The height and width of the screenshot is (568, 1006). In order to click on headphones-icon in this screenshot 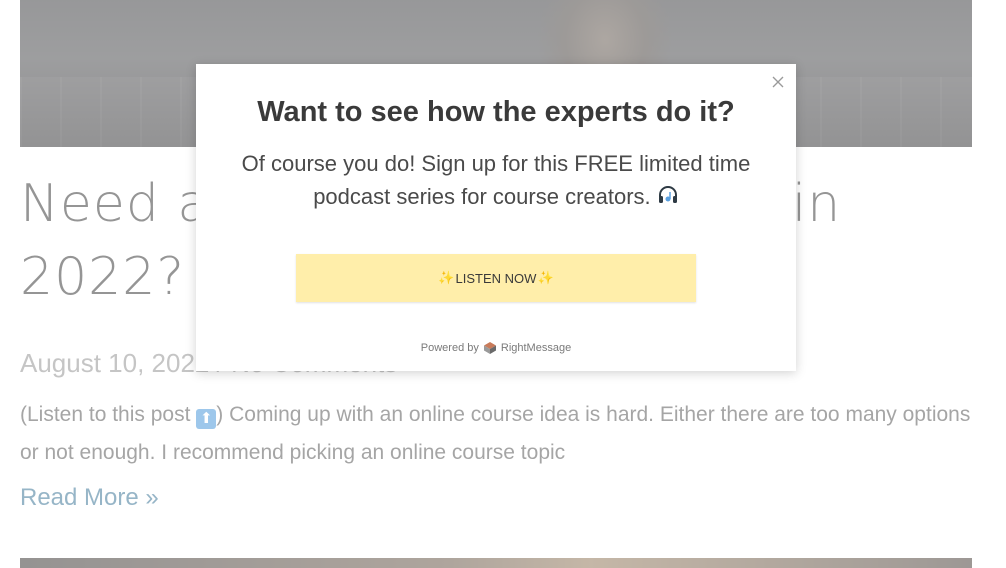, I will do `click(668, 193)`.